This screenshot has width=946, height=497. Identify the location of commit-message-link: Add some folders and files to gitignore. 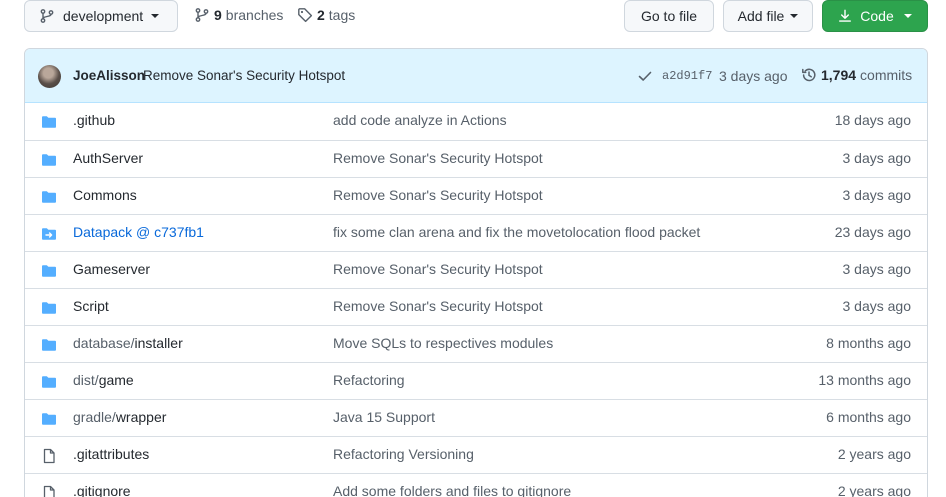
(452, 490).